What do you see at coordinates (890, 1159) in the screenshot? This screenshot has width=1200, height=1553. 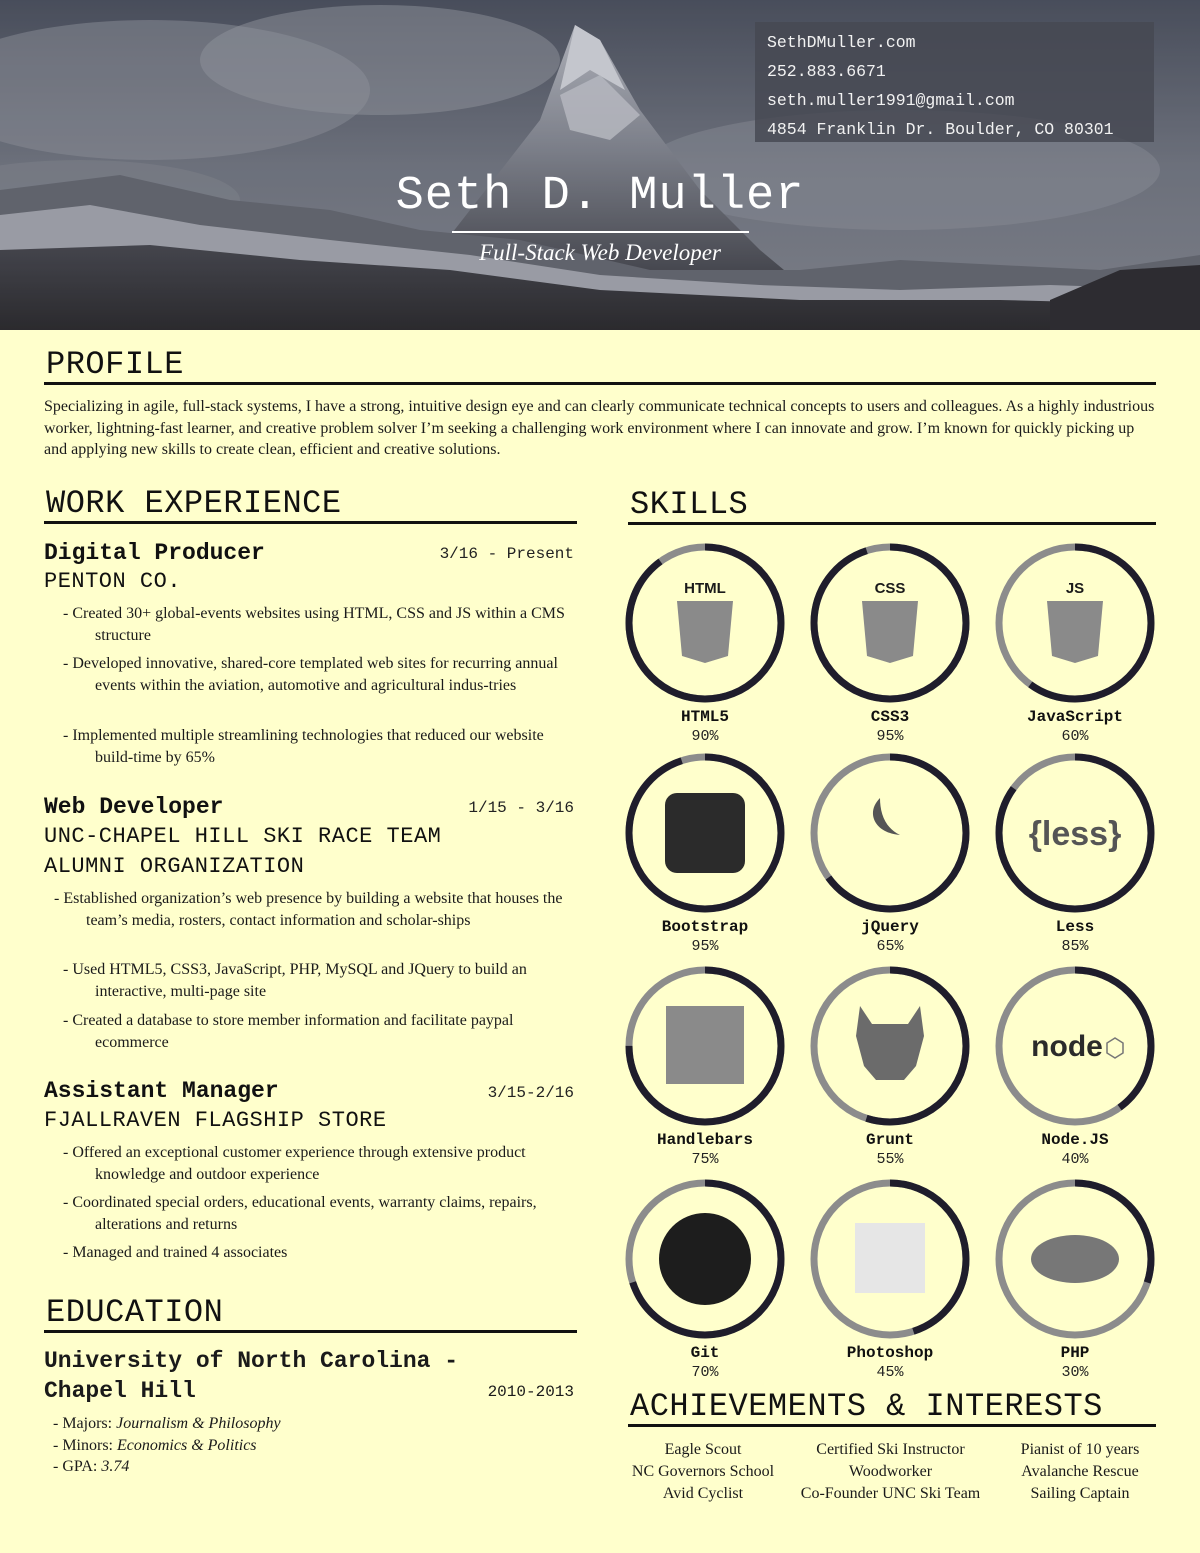 I see `skill-percent: 55%` at bounding box center [890, 1159].